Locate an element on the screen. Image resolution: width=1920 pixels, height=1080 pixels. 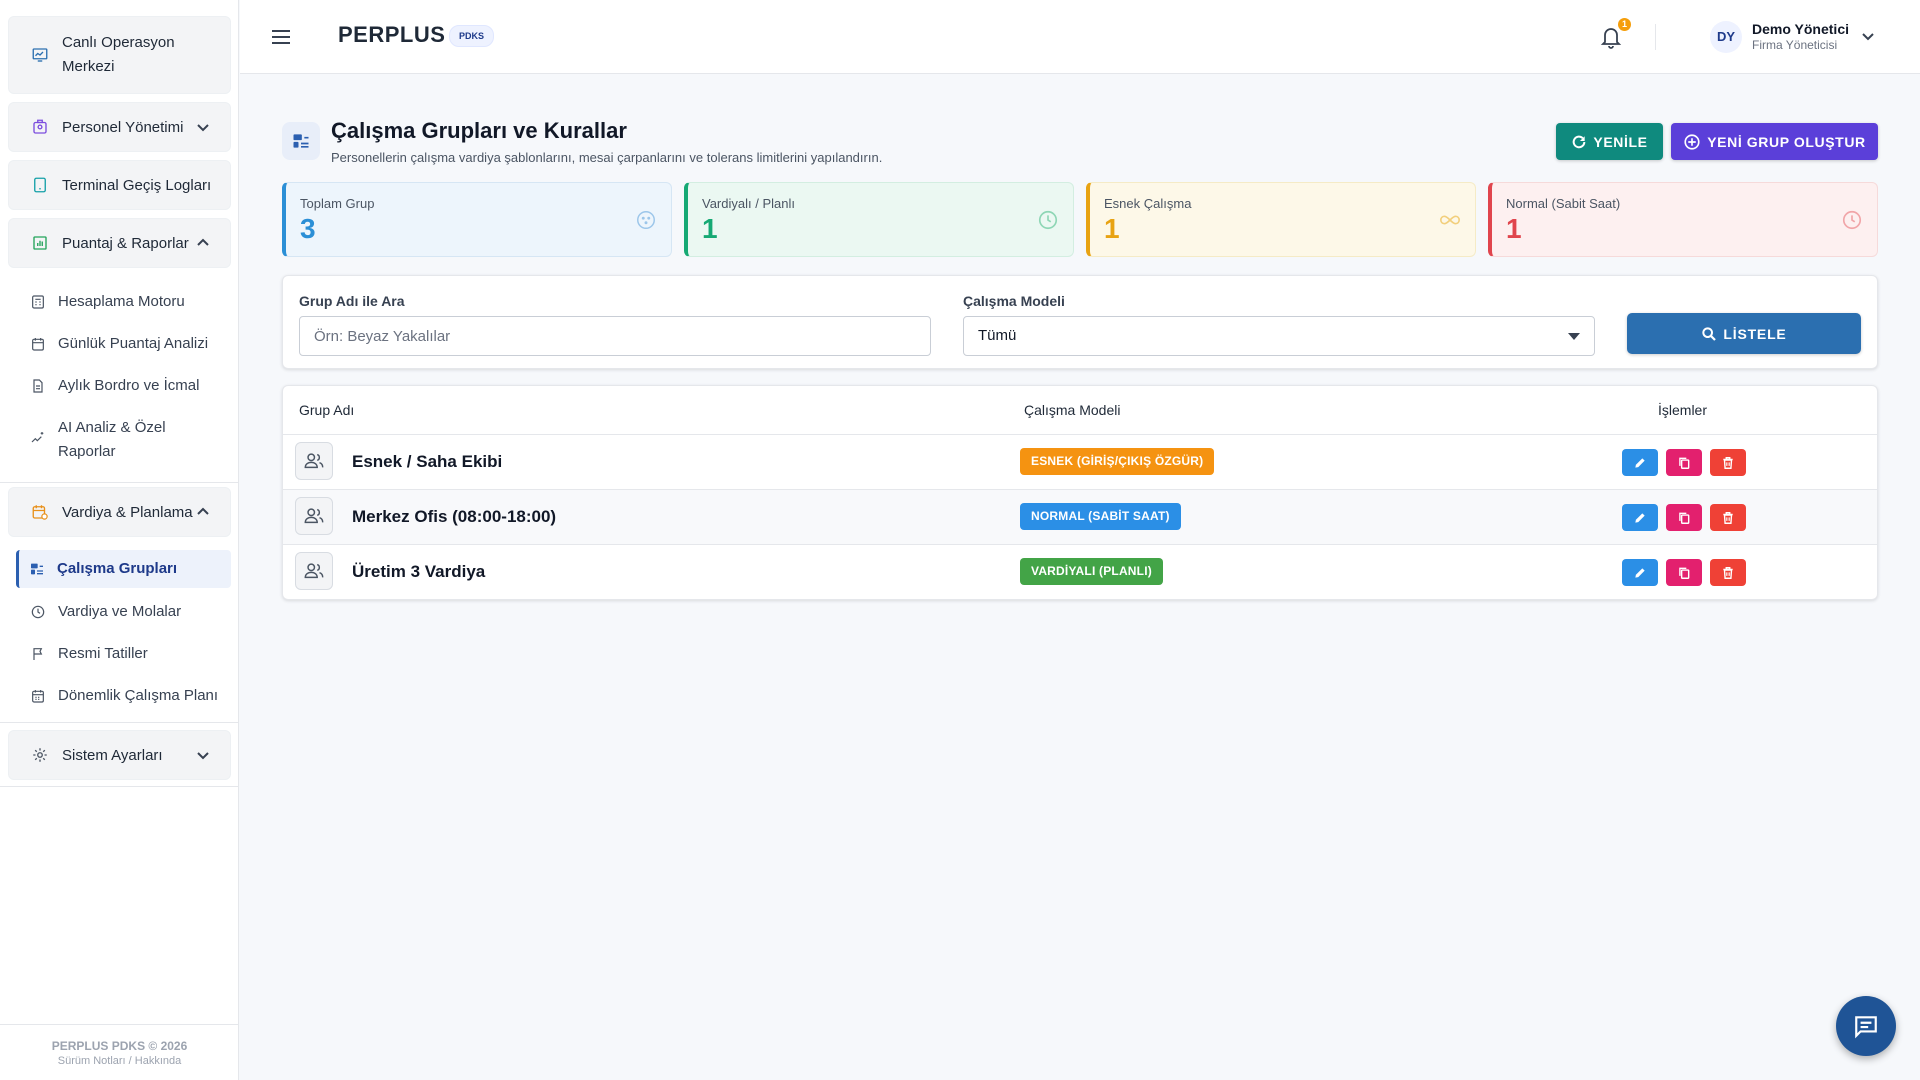
stat-label: Vardiyalı / Planlı is located at coordinates (748, 203).